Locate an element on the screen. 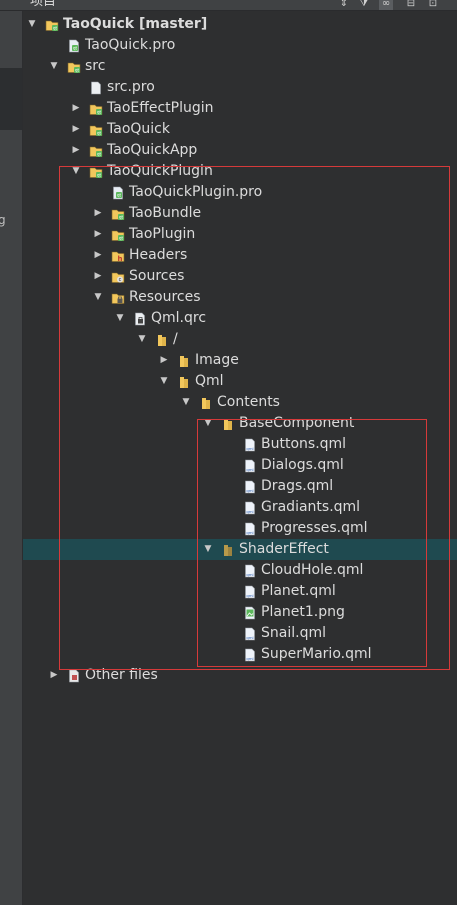 The image size is (457, 905). tree-item: ▶ qt TaoBundle is located at coordinates (240, 213).